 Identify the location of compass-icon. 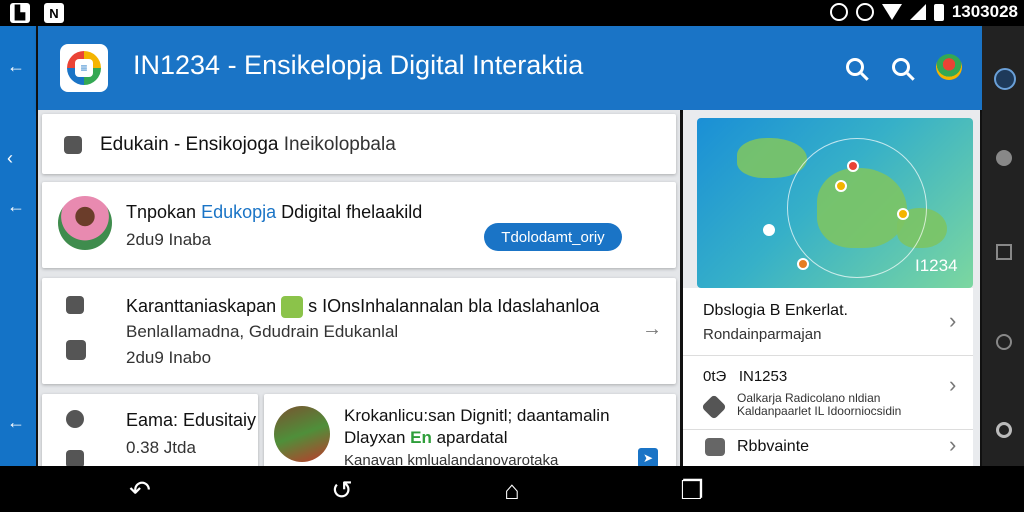
(714, 407).